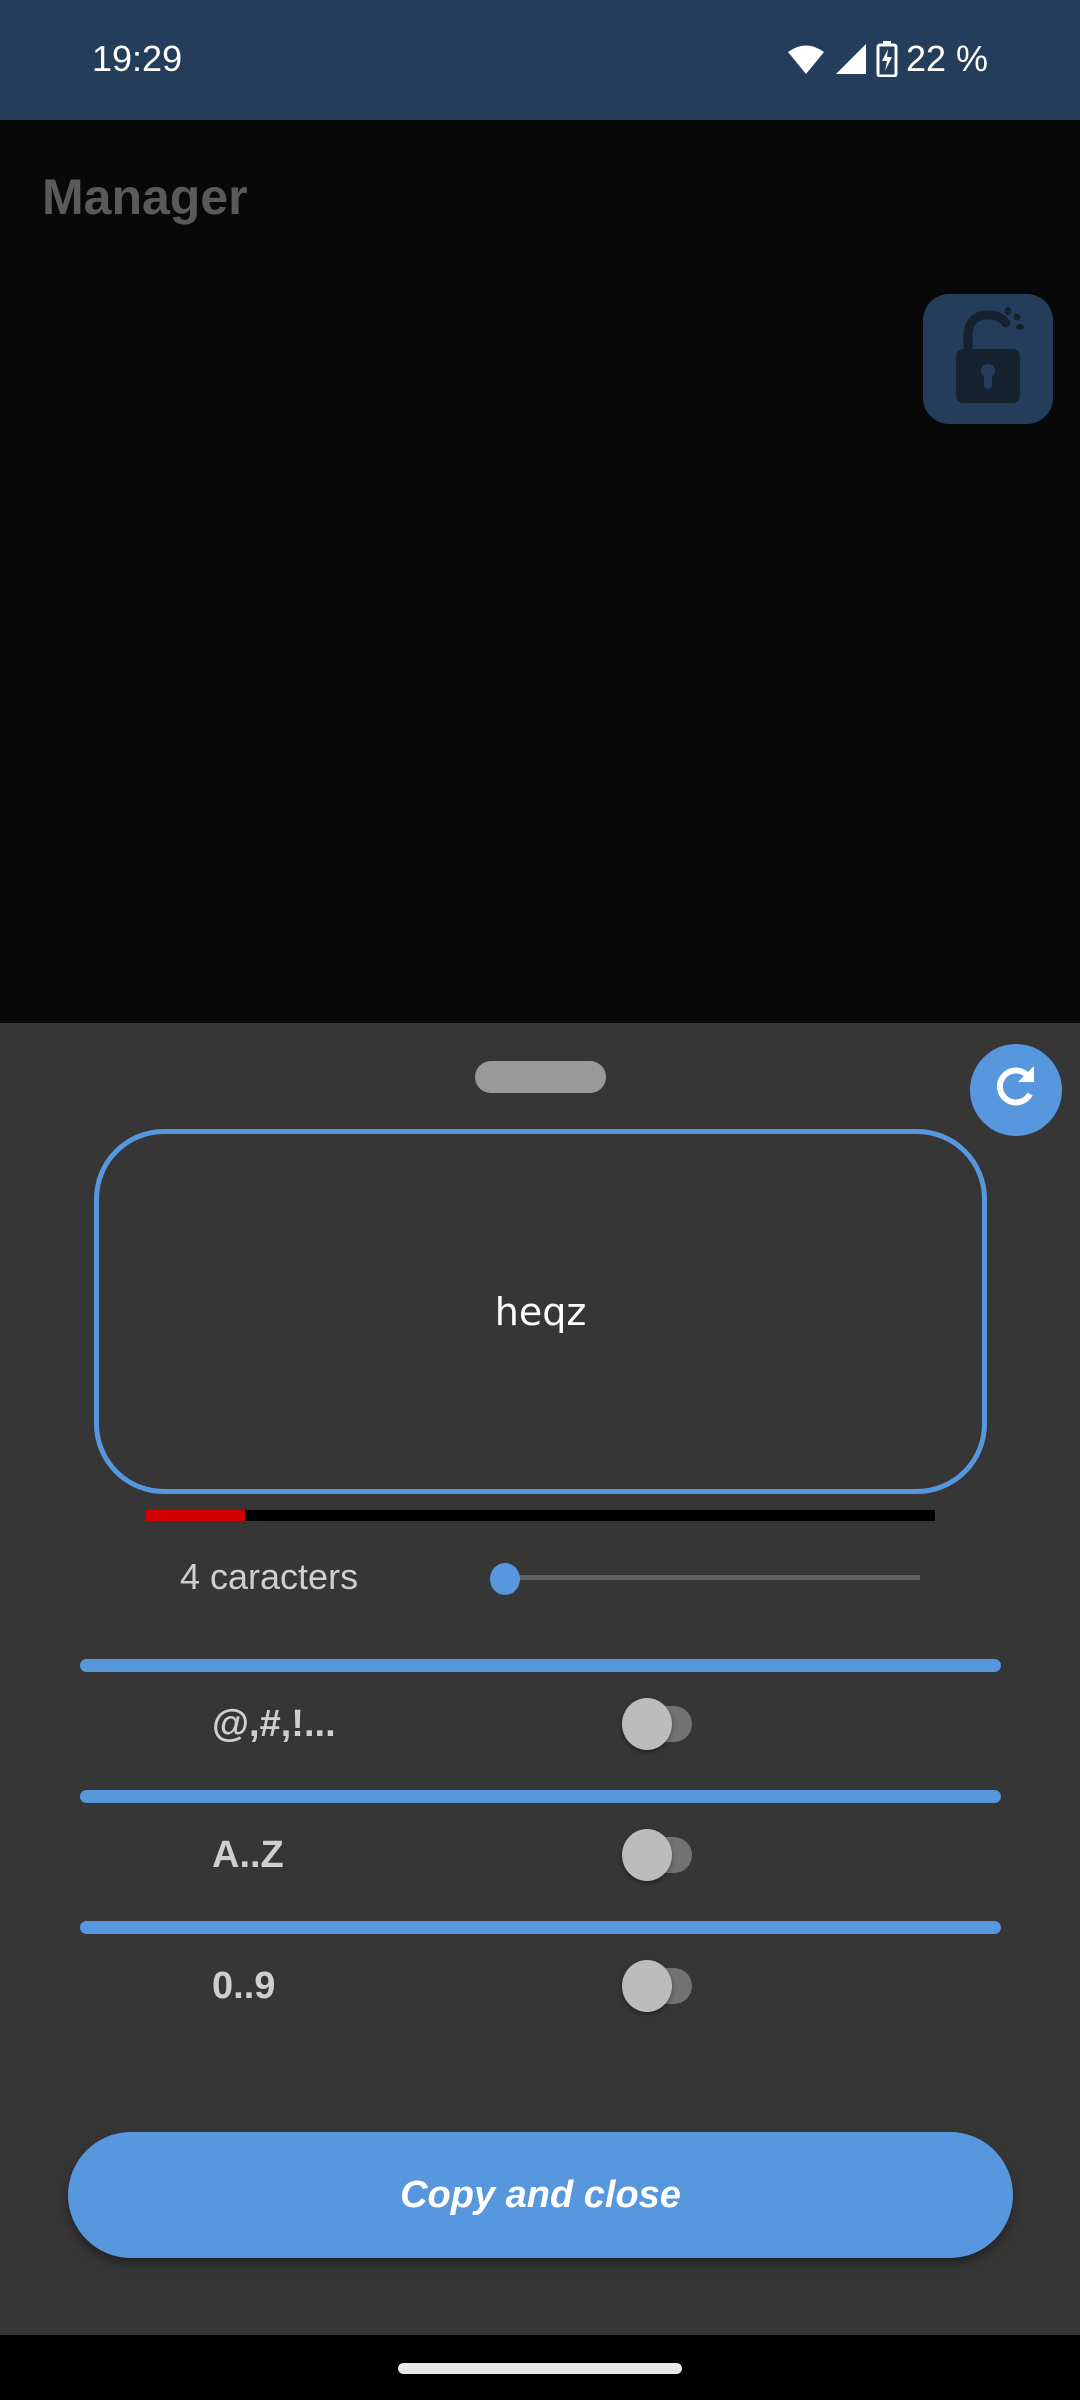  Describe the element at coordinates (269, 1576) in the screenshot. I see `length-label: 4 caracters` at that location.